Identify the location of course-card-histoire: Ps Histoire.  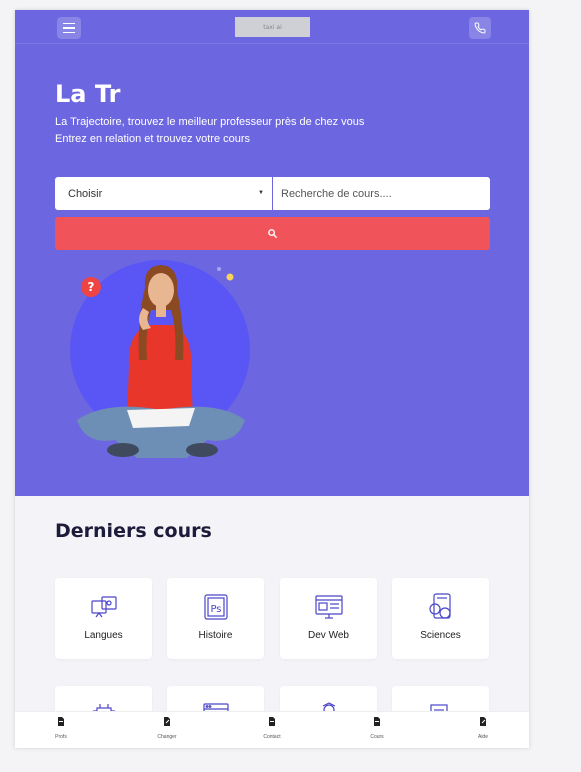
(215, 618).